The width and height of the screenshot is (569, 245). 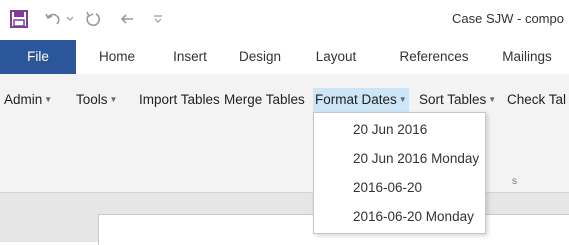 I want to click on merge-tables-button: Merge Tables, so click(x=264, y=100).